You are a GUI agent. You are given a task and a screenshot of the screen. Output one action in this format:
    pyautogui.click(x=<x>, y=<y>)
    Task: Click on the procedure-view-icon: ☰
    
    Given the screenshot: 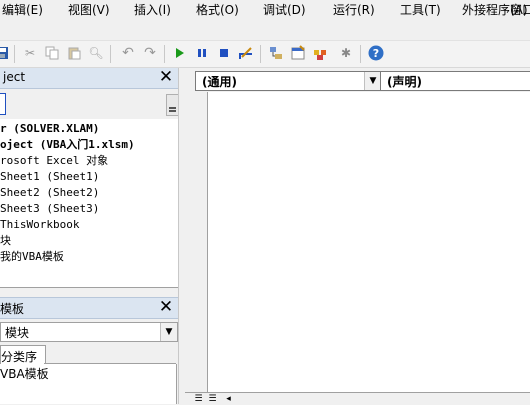 What is the action you would take?
    pyautogui.click(x=198, y=399)
    